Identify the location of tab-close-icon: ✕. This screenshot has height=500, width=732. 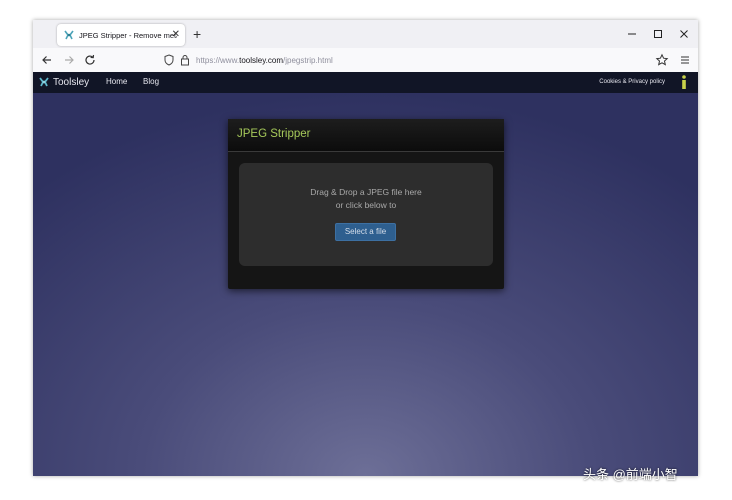
(176, 35).